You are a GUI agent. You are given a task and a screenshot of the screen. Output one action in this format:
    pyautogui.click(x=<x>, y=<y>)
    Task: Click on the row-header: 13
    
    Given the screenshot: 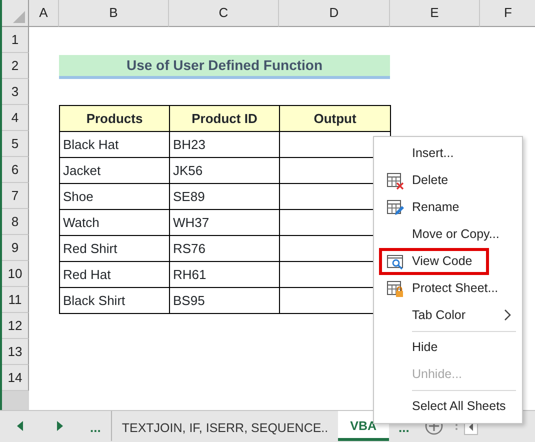 What is the action you would take?
    pyautogui.click(x=15, y=352)
    